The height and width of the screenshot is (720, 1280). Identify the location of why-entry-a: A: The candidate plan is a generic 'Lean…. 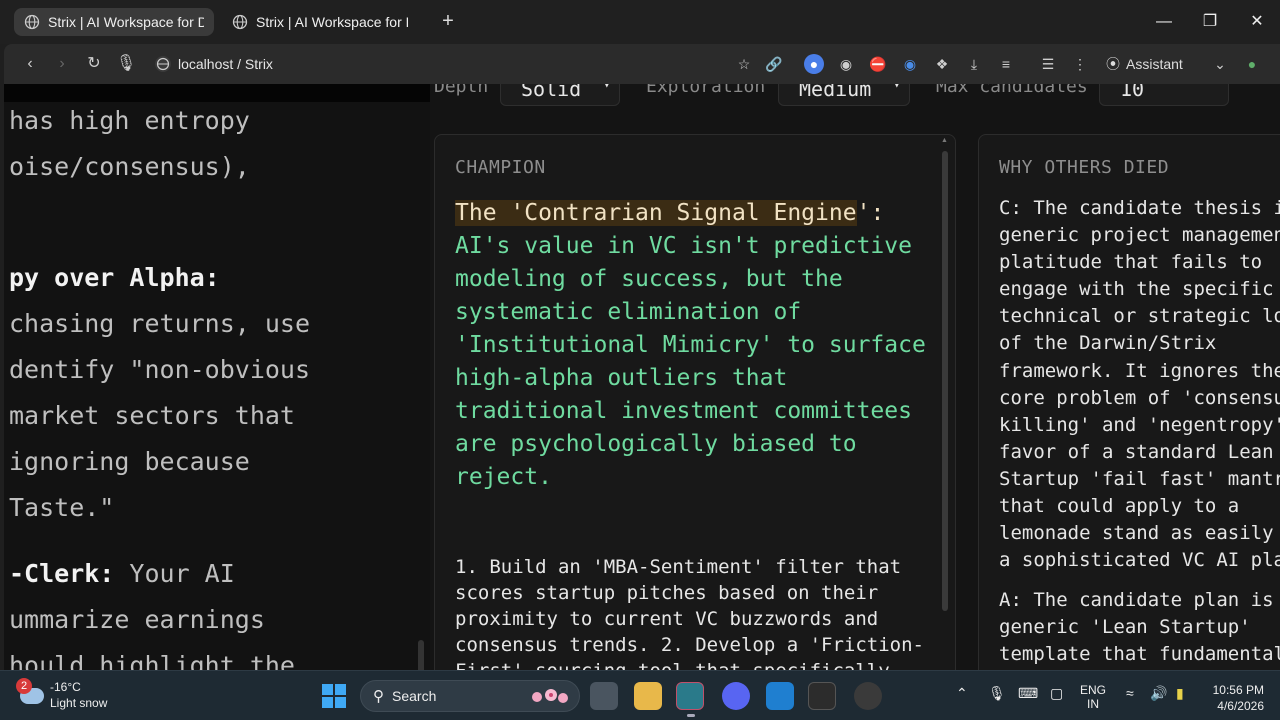
(1139, 627).